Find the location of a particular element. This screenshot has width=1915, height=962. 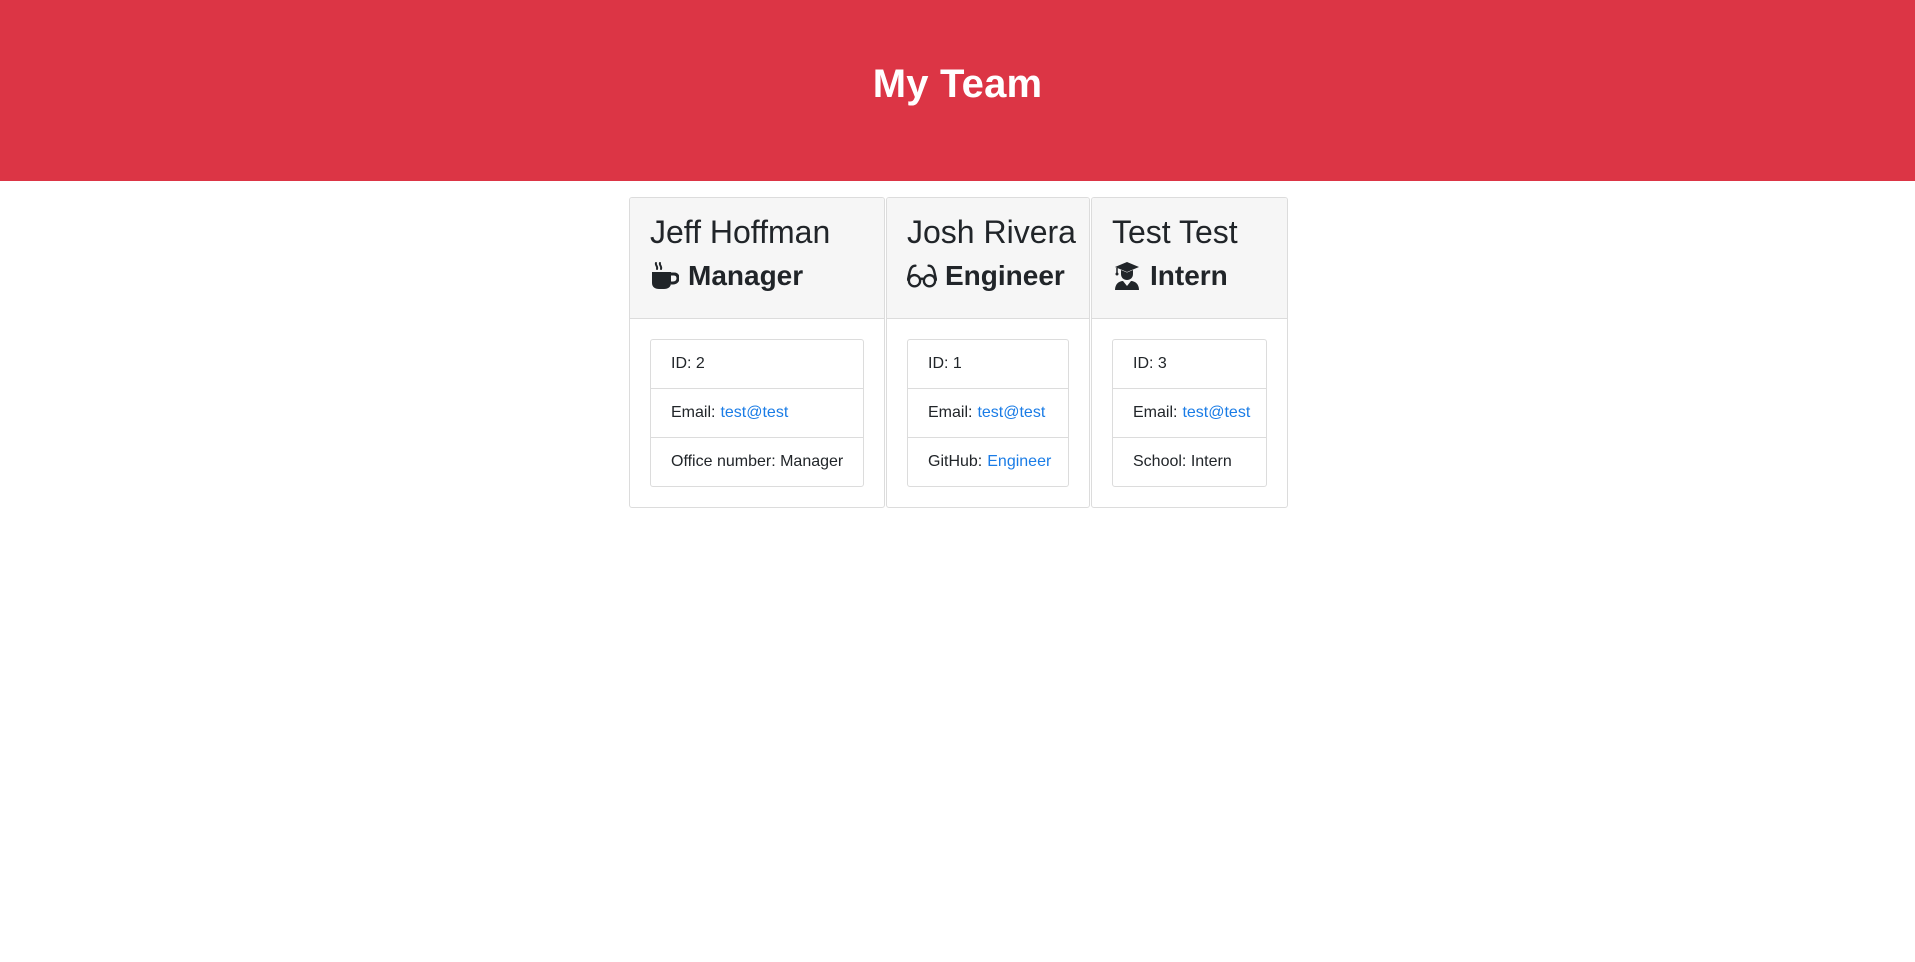

id-row: ID: 3 is located at coordinates (1189, 364).